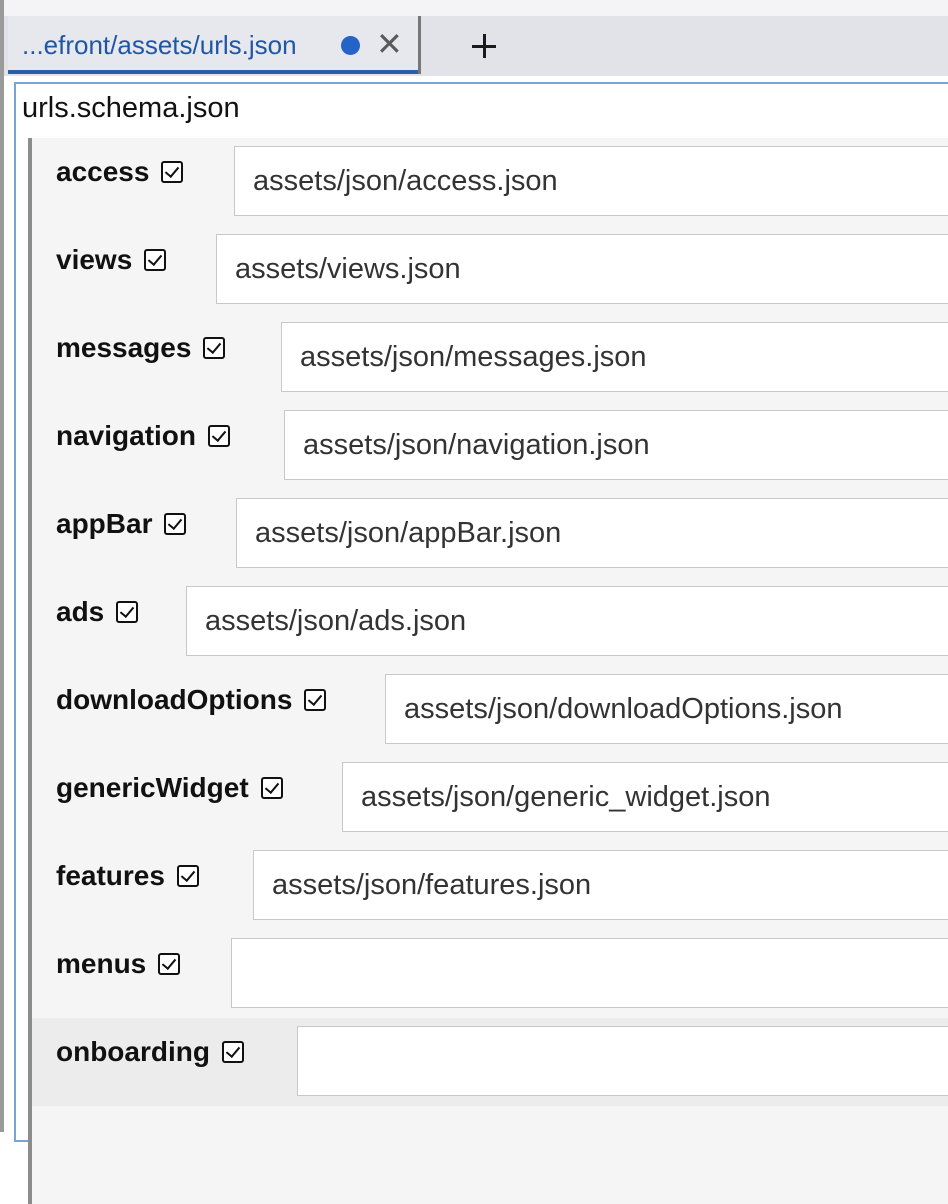 The image size is (948, 1204). What do you see at coordinates (476, 8) in the screenshot?
I see `tab-bar-top-strip` at bounding box center [476, 8].